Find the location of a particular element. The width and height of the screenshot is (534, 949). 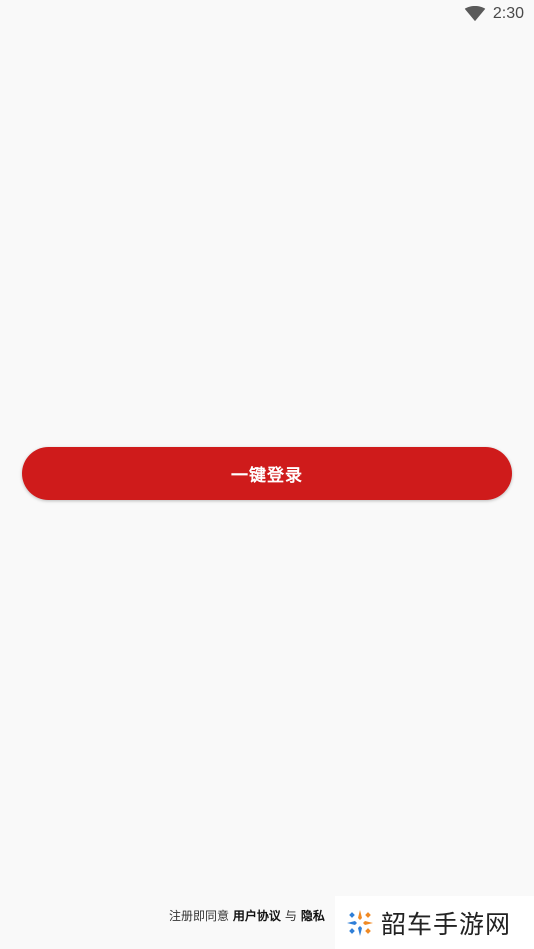

agreement-conjunction: 与 is located at coordinates (290, 916).